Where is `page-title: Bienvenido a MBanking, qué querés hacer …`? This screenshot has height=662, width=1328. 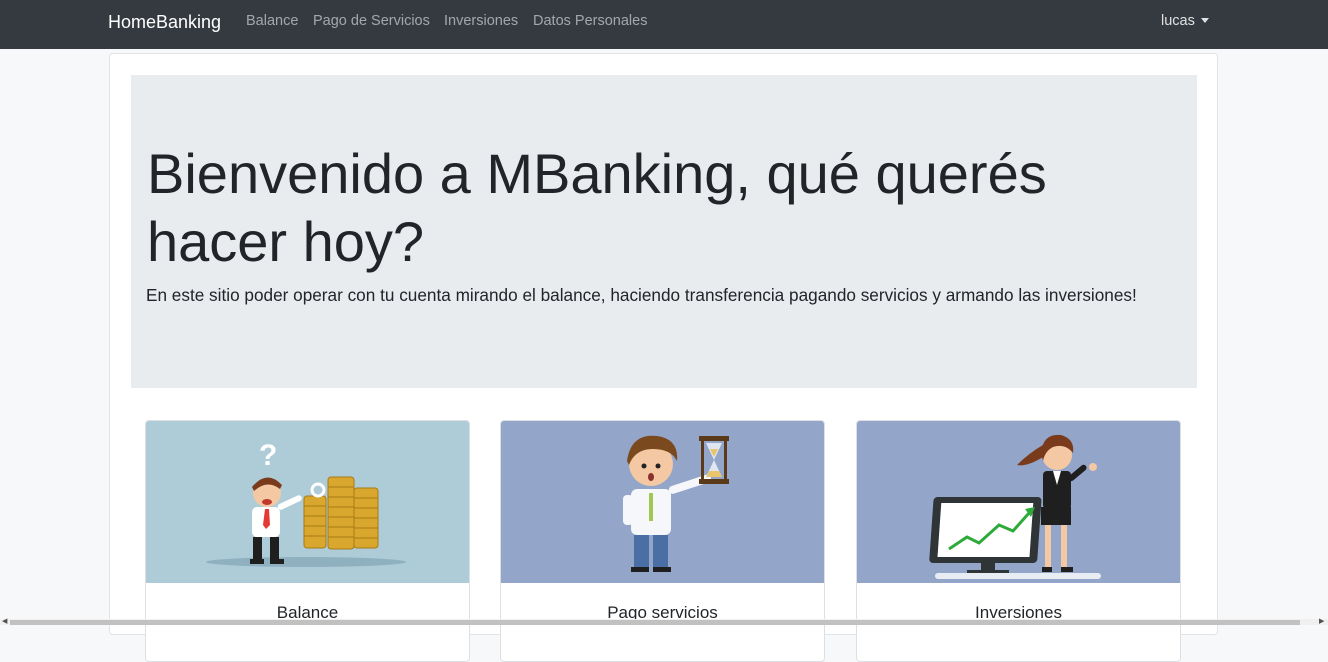
page-title: Bienvenido a MBanking, qué querés hacer … is located at coordinates (597, 207).